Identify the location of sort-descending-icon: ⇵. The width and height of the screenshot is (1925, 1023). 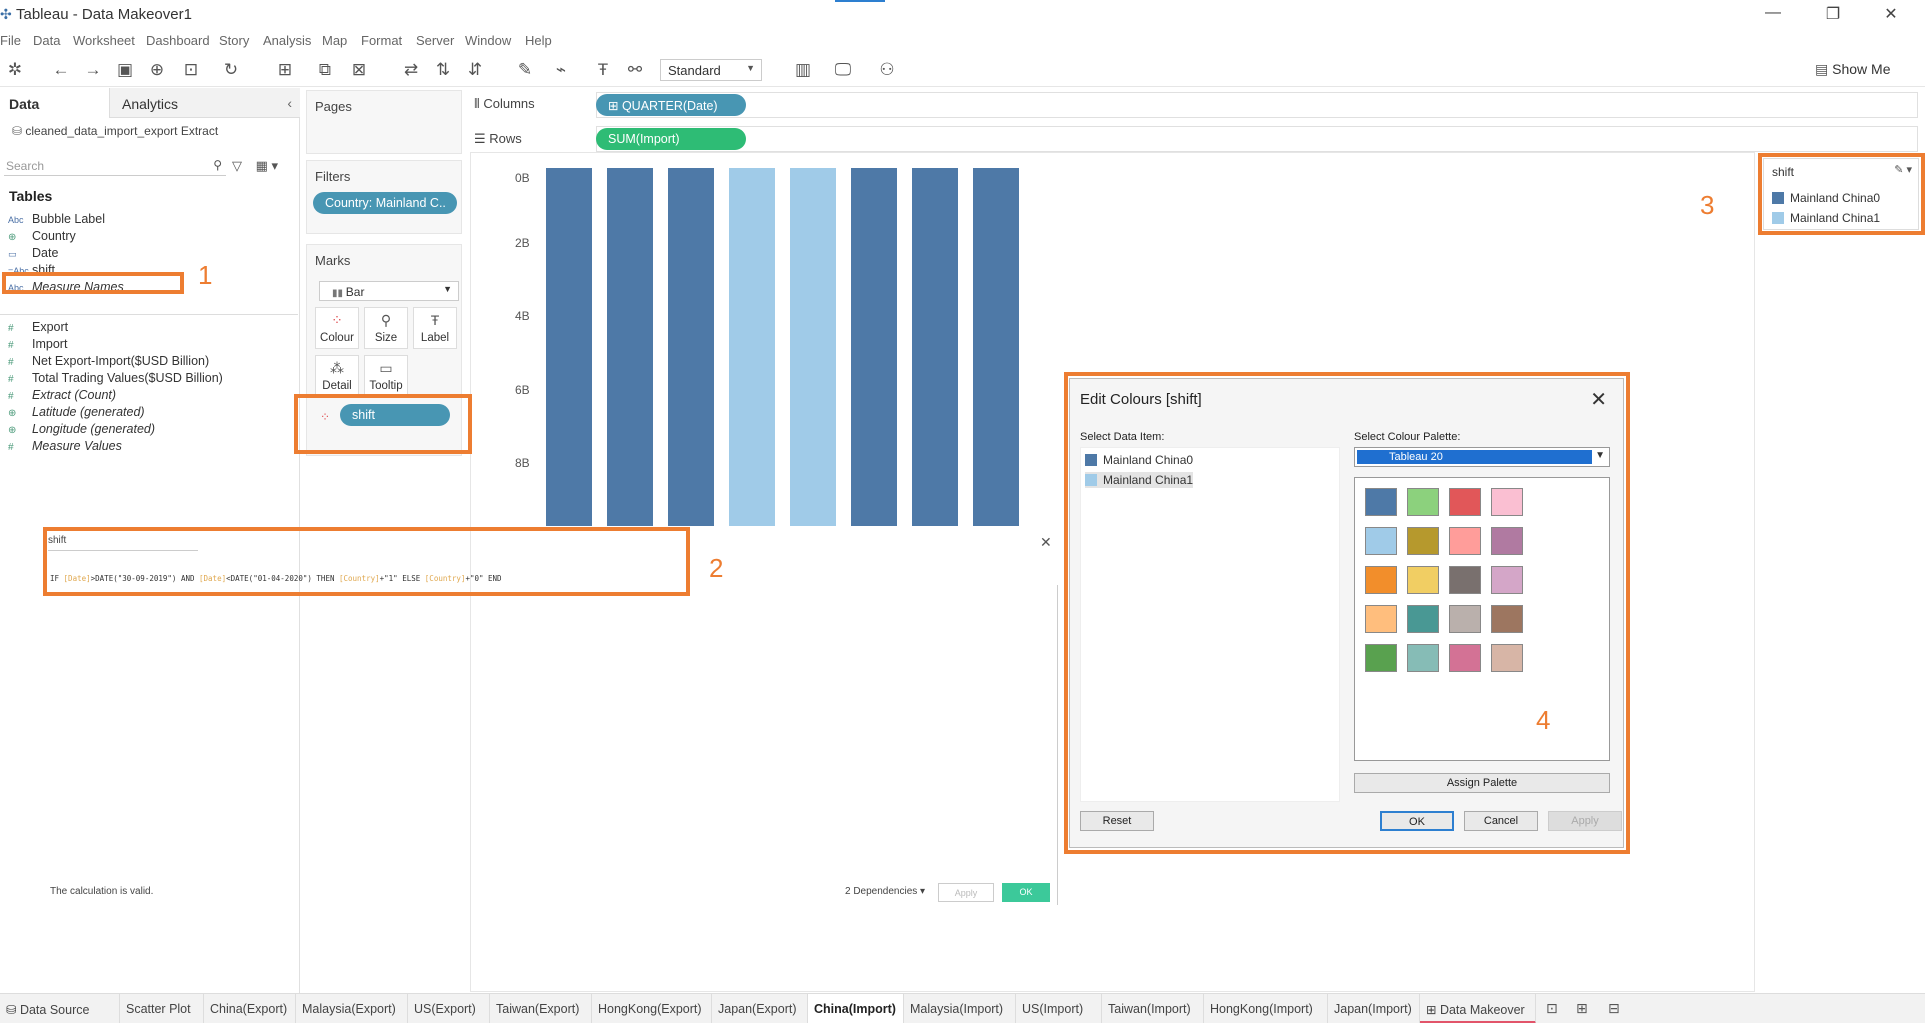
(475, 70).